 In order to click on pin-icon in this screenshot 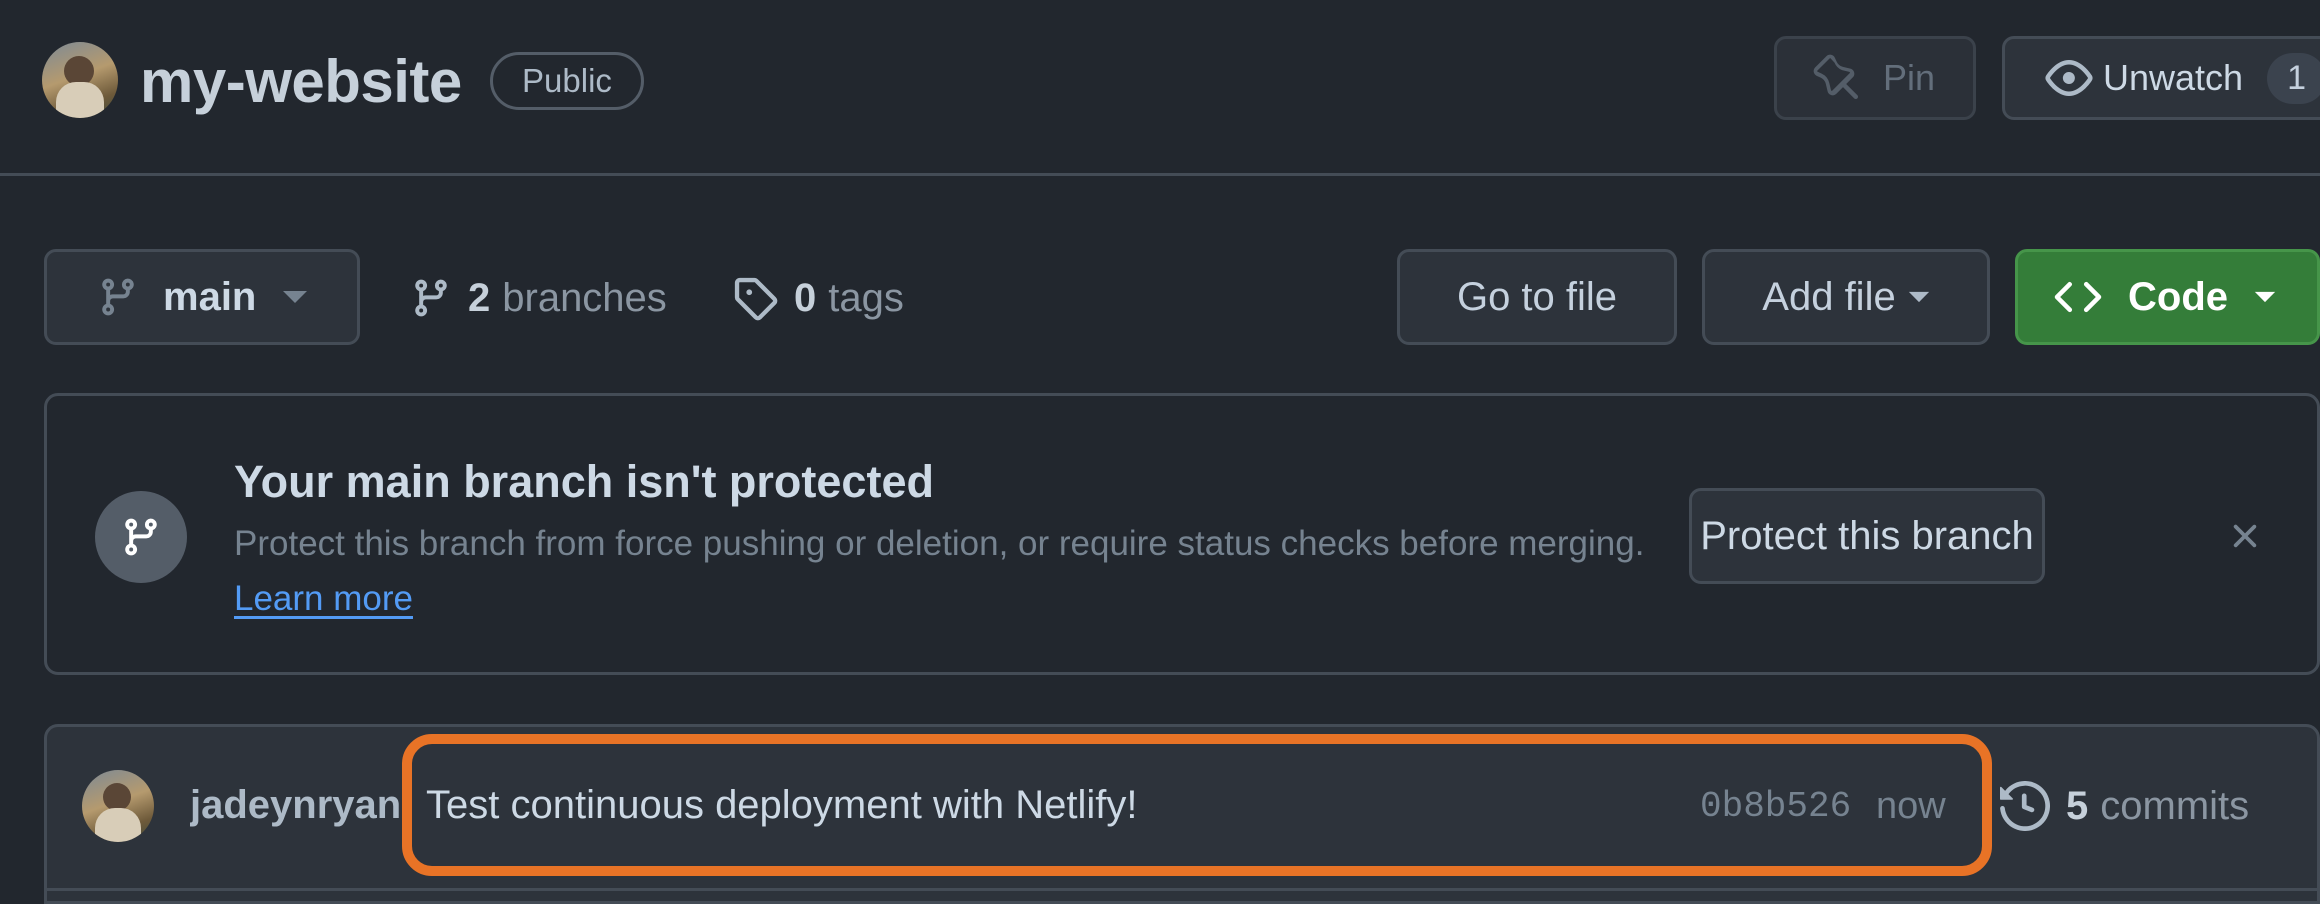, I will do `click(1837, 78)`.